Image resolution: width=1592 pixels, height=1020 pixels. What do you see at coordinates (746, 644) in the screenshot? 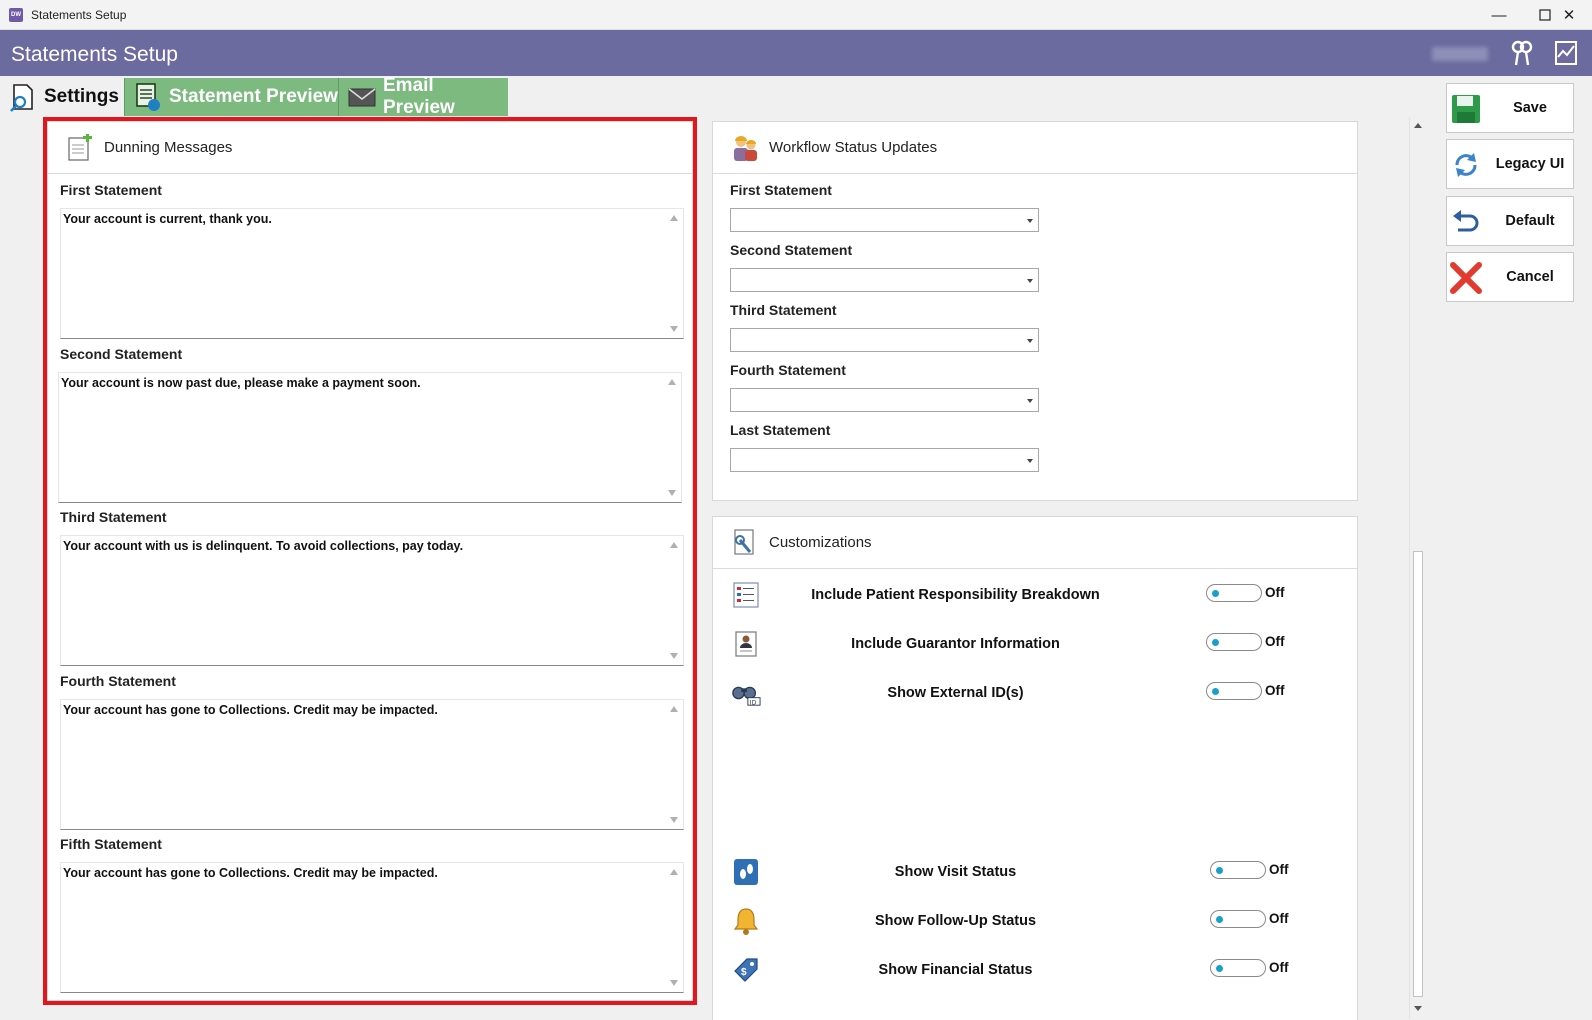
I see `guarantor-icon` at bounding box center [746, 644].